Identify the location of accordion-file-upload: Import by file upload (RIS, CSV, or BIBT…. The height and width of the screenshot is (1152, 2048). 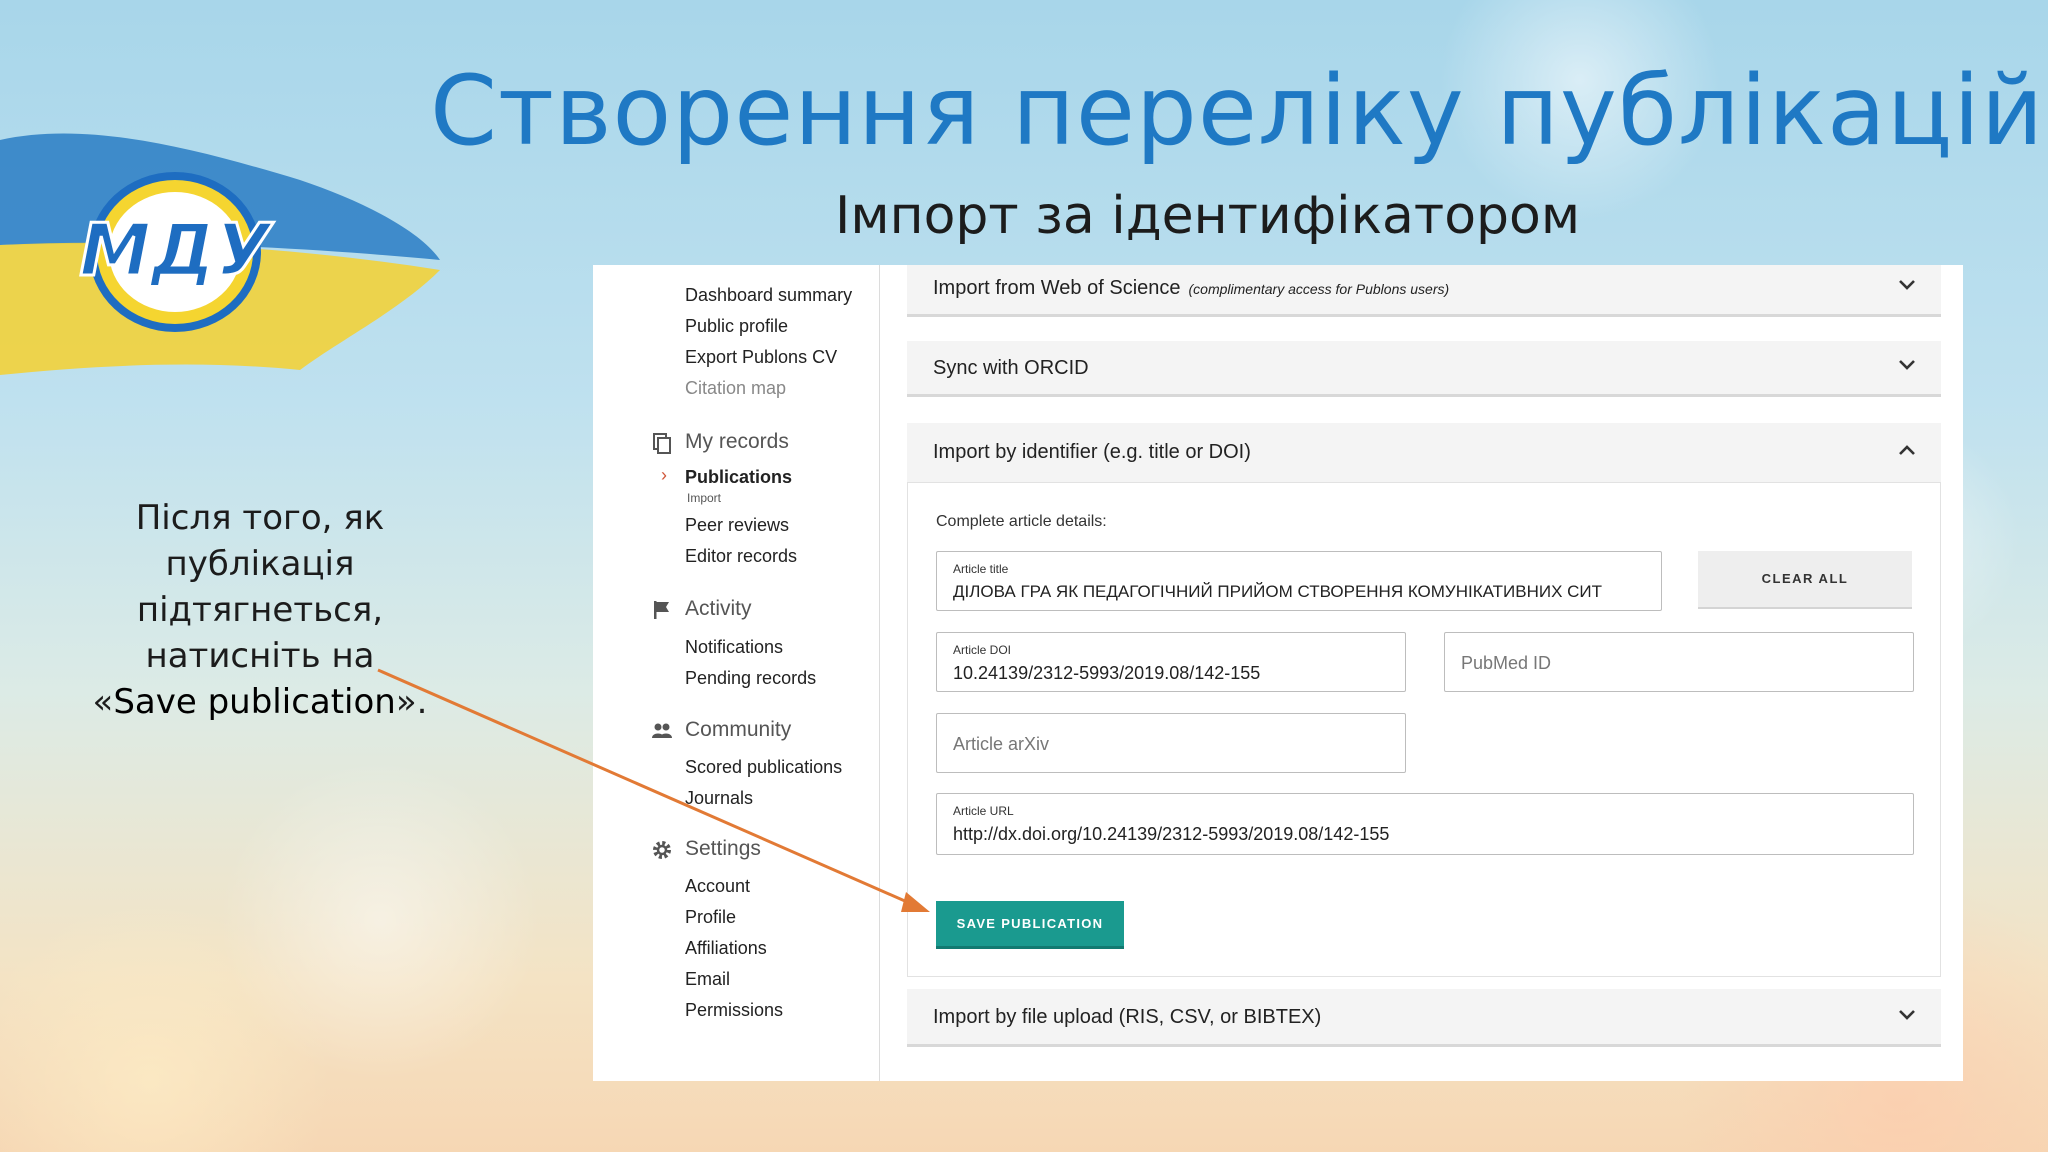
(1424, 1018).